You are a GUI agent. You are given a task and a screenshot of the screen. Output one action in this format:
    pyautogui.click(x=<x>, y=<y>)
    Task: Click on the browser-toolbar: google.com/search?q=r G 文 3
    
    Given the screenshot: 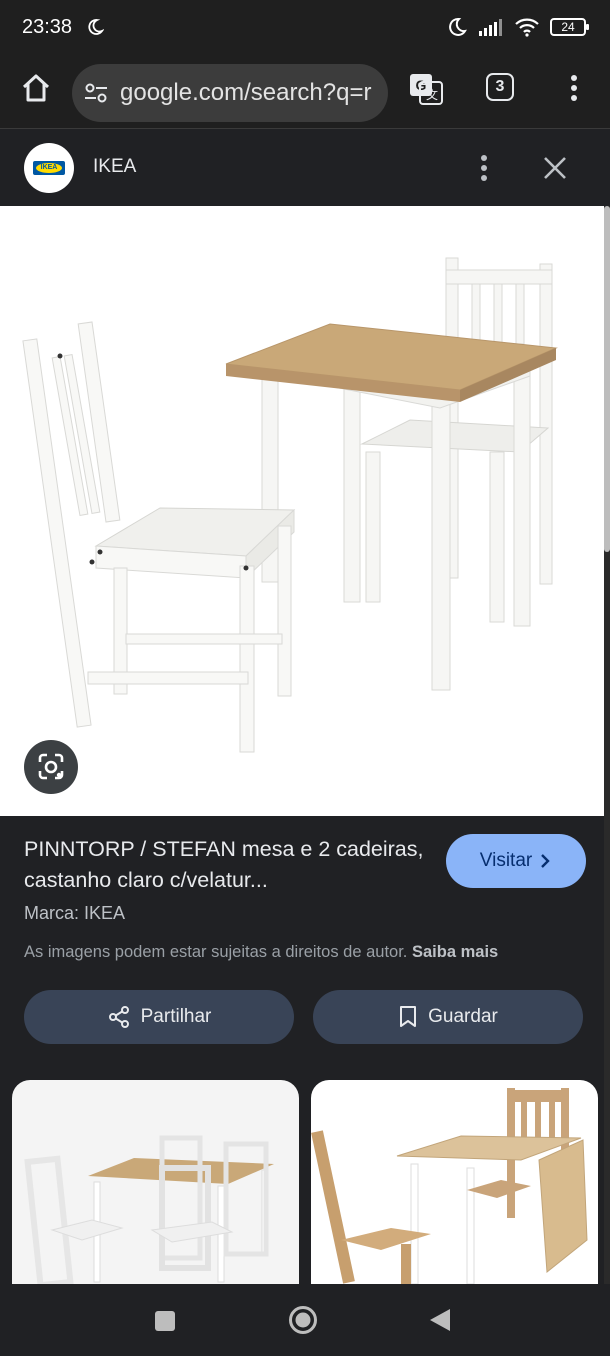 What is the action you would take?
    pyautogui.click(x=305, y=92)
    